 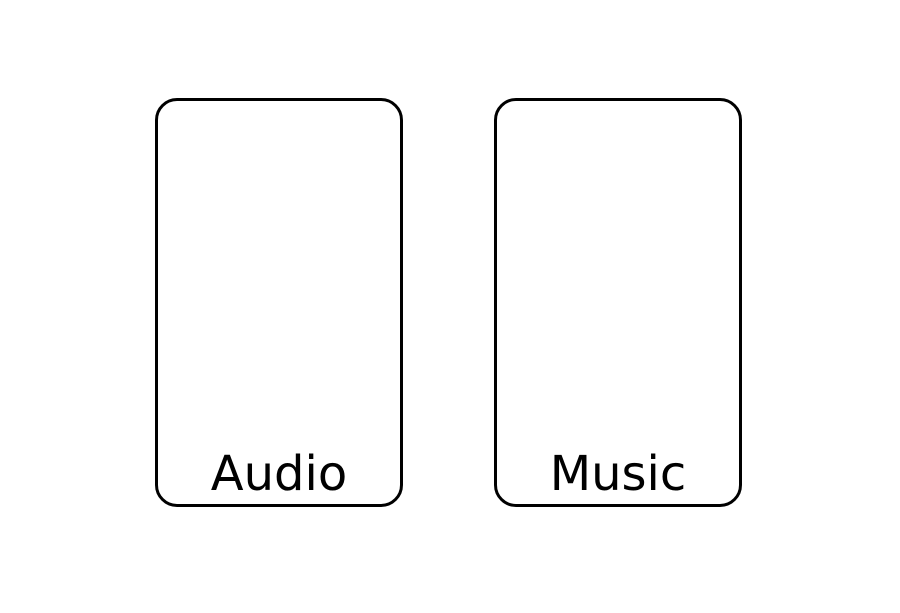 What do you see at coordinates (279, 474) in the screenshot?
I see `audio-card-label: Audio` at bounding box center [279, 474].